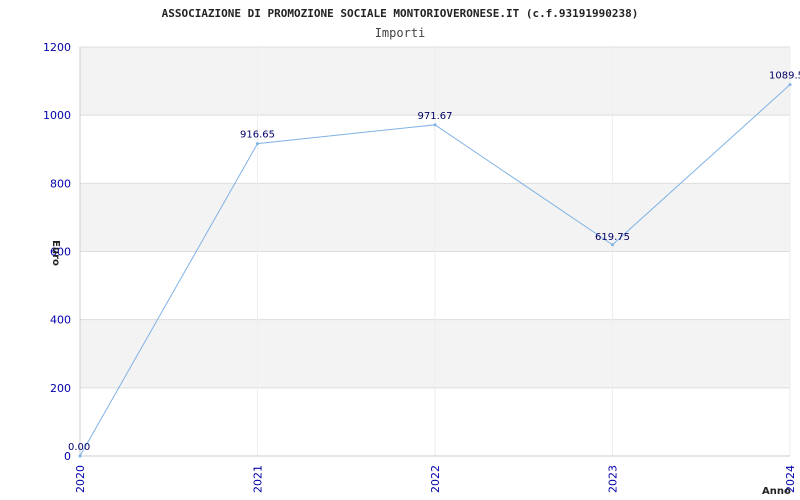  I want to click on x-tick-label: 2021, so click(258, 479).